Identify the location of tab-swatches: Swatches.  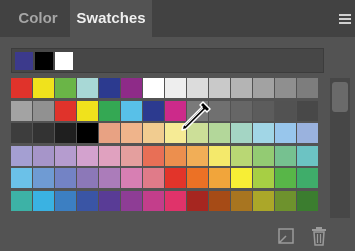
(111, 18).